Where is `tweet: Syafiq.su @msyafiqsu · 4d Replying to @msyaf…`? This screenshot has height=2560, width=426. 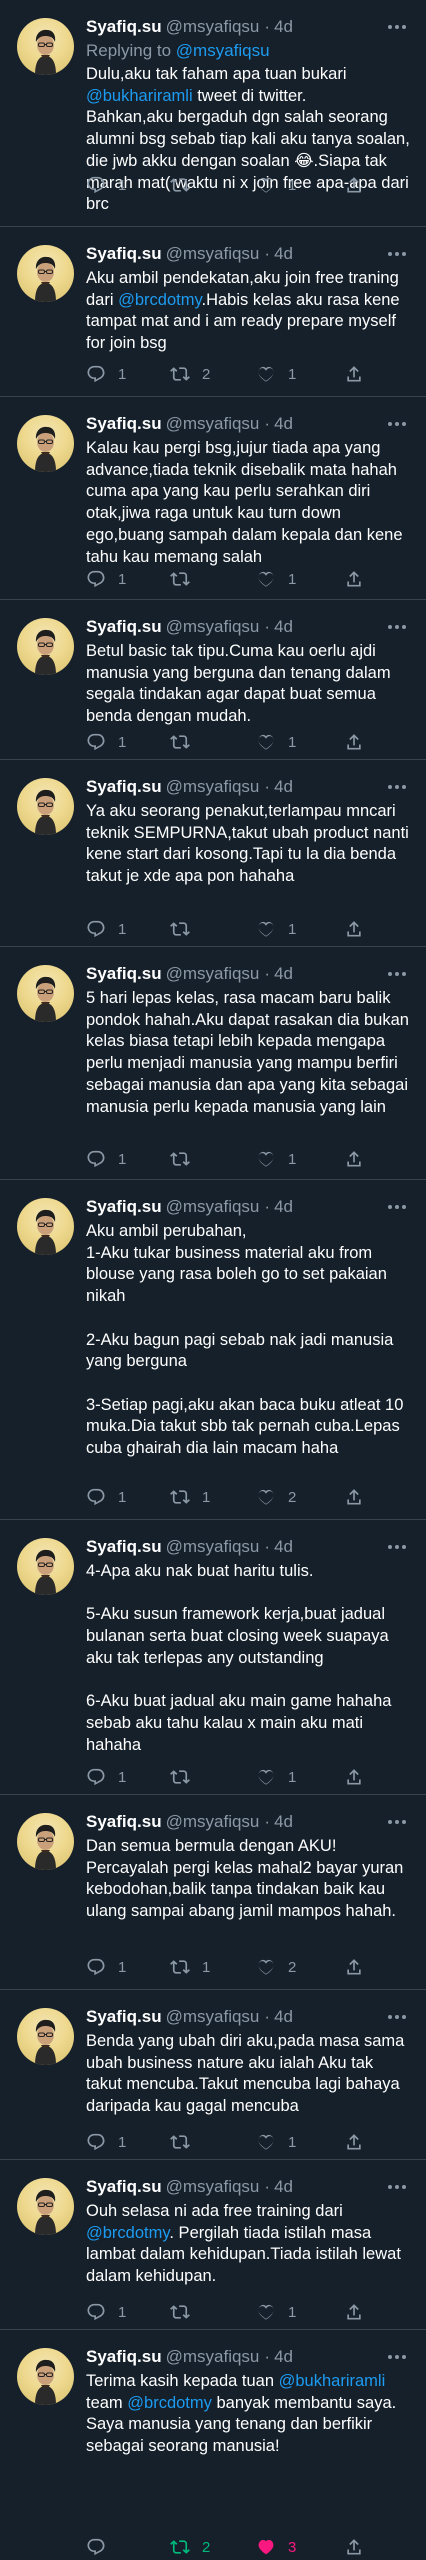 tweet: Syafiq.su @msyafiqsu · 4d Replying to @msyaf… is located at coordinates (213, 113).